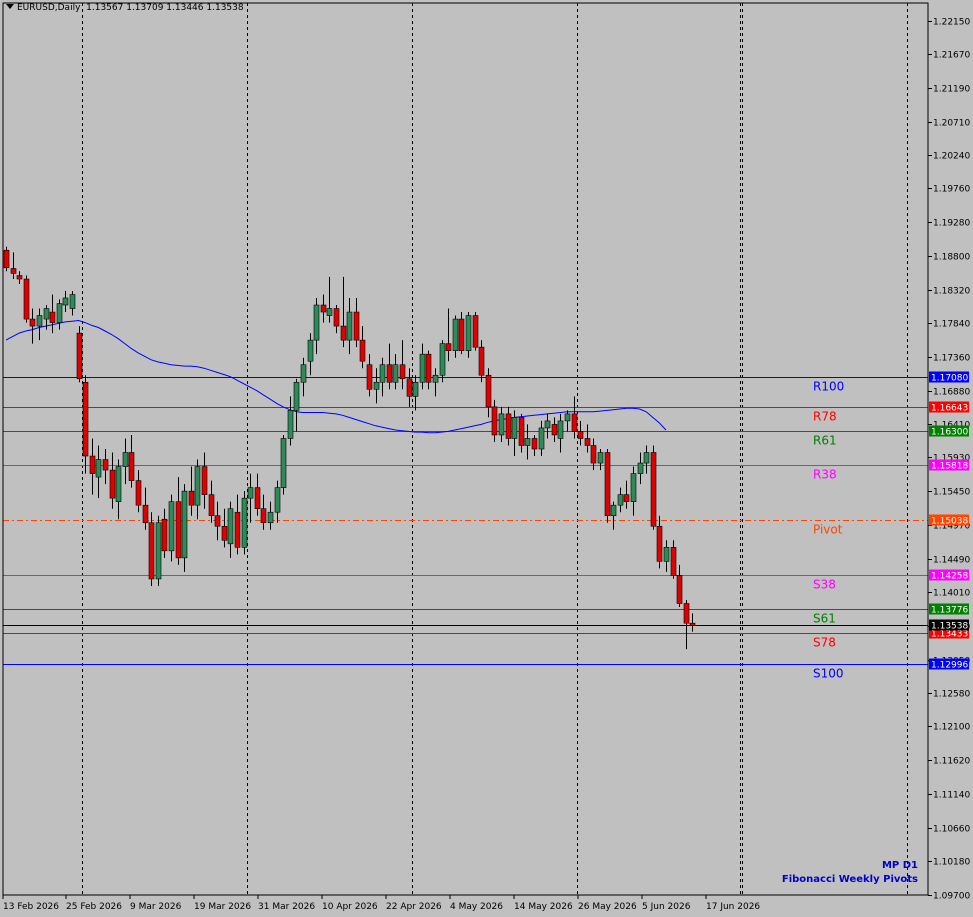 Image resolution: width=973 pixels, height=917 pixels. I want to click on y-tick-label: 1.21670, so click(951, 56).